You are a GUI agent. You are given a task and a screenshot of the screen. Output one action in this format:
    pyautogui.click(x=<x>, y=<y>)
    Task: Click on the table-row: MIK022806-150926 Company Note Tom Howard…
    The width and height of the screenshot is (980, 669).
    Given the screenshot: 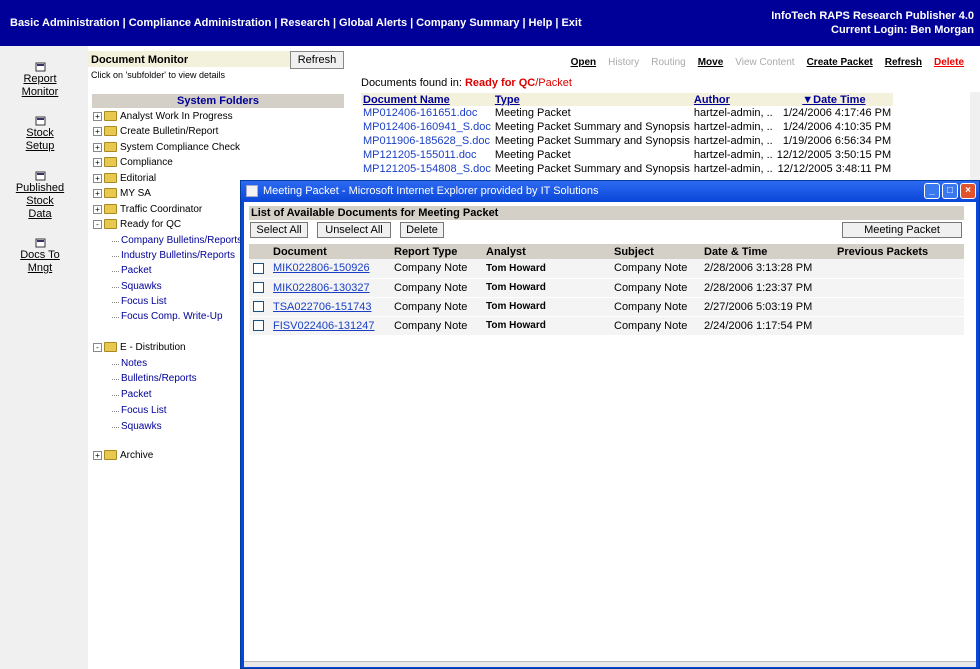 What is the action you would take?
    pyautogui.click(x=606, y=269)
    